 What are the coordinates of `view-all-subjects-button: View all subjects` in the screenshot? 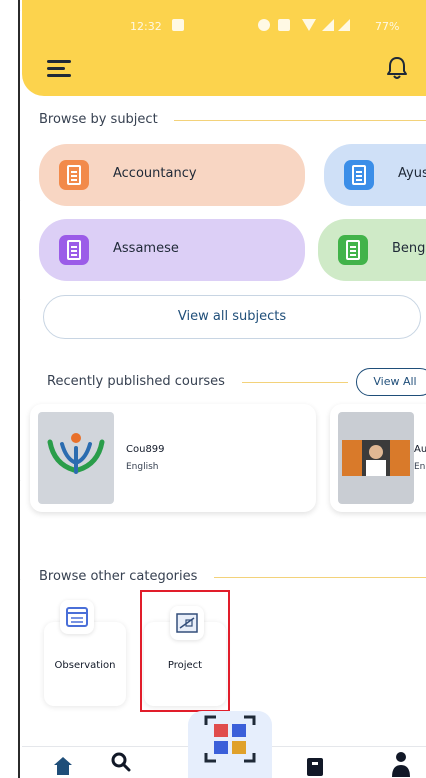 It's located at (232, 317).